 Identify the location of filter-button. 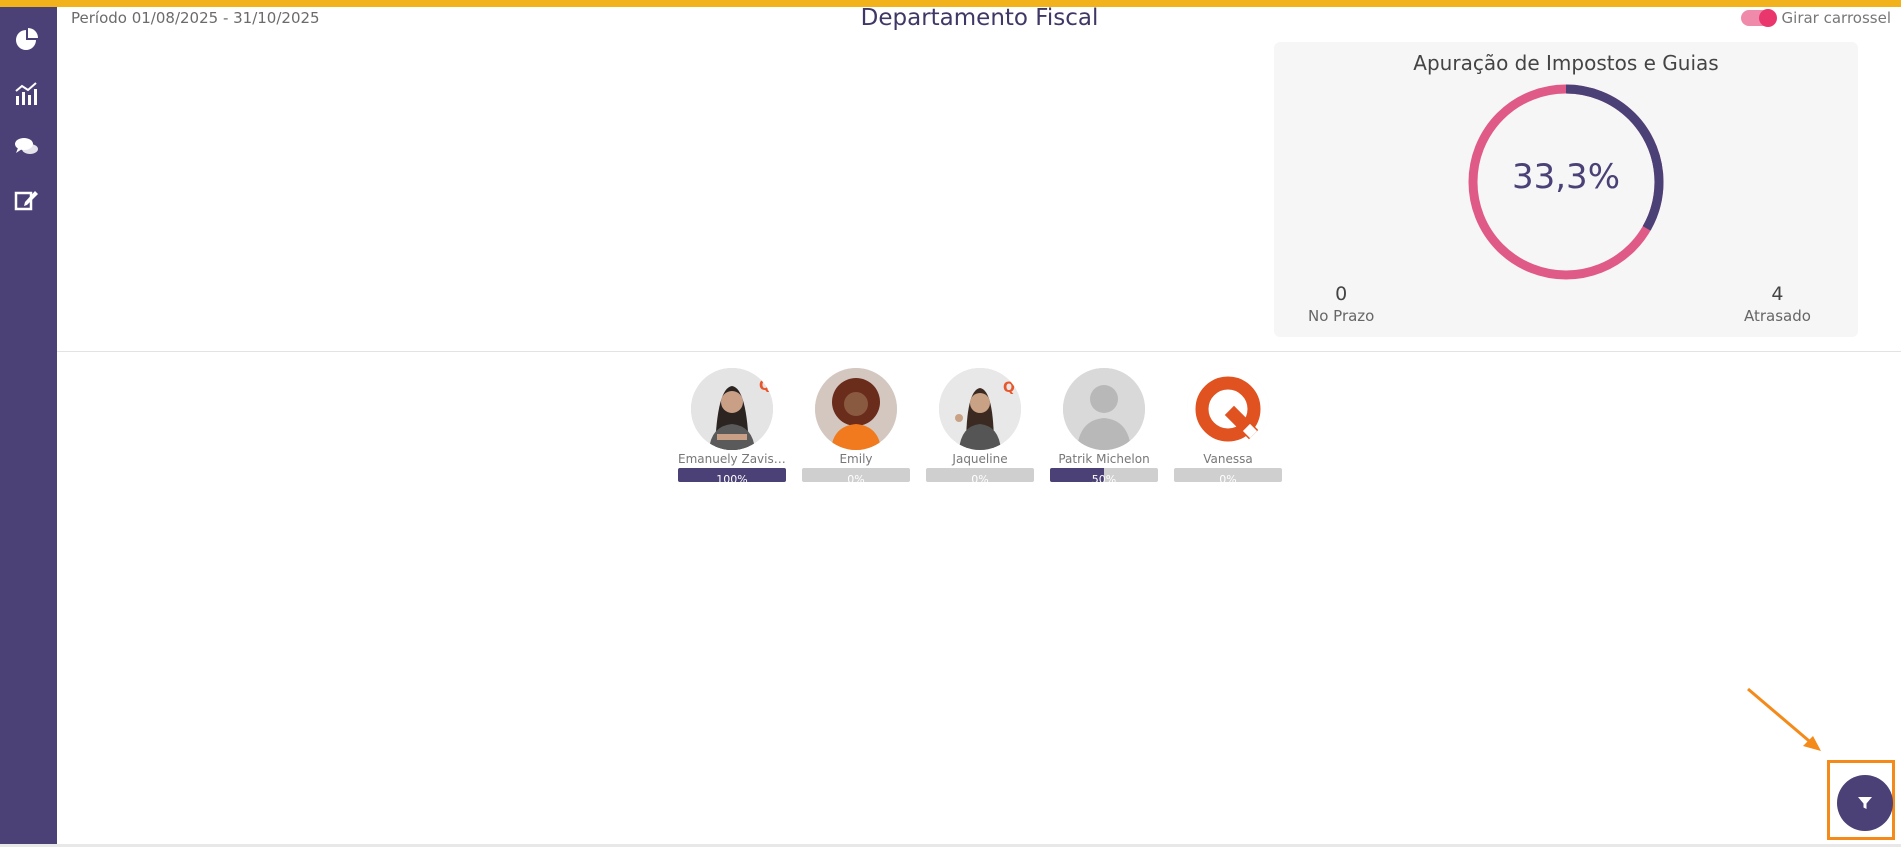
(1865, 803).